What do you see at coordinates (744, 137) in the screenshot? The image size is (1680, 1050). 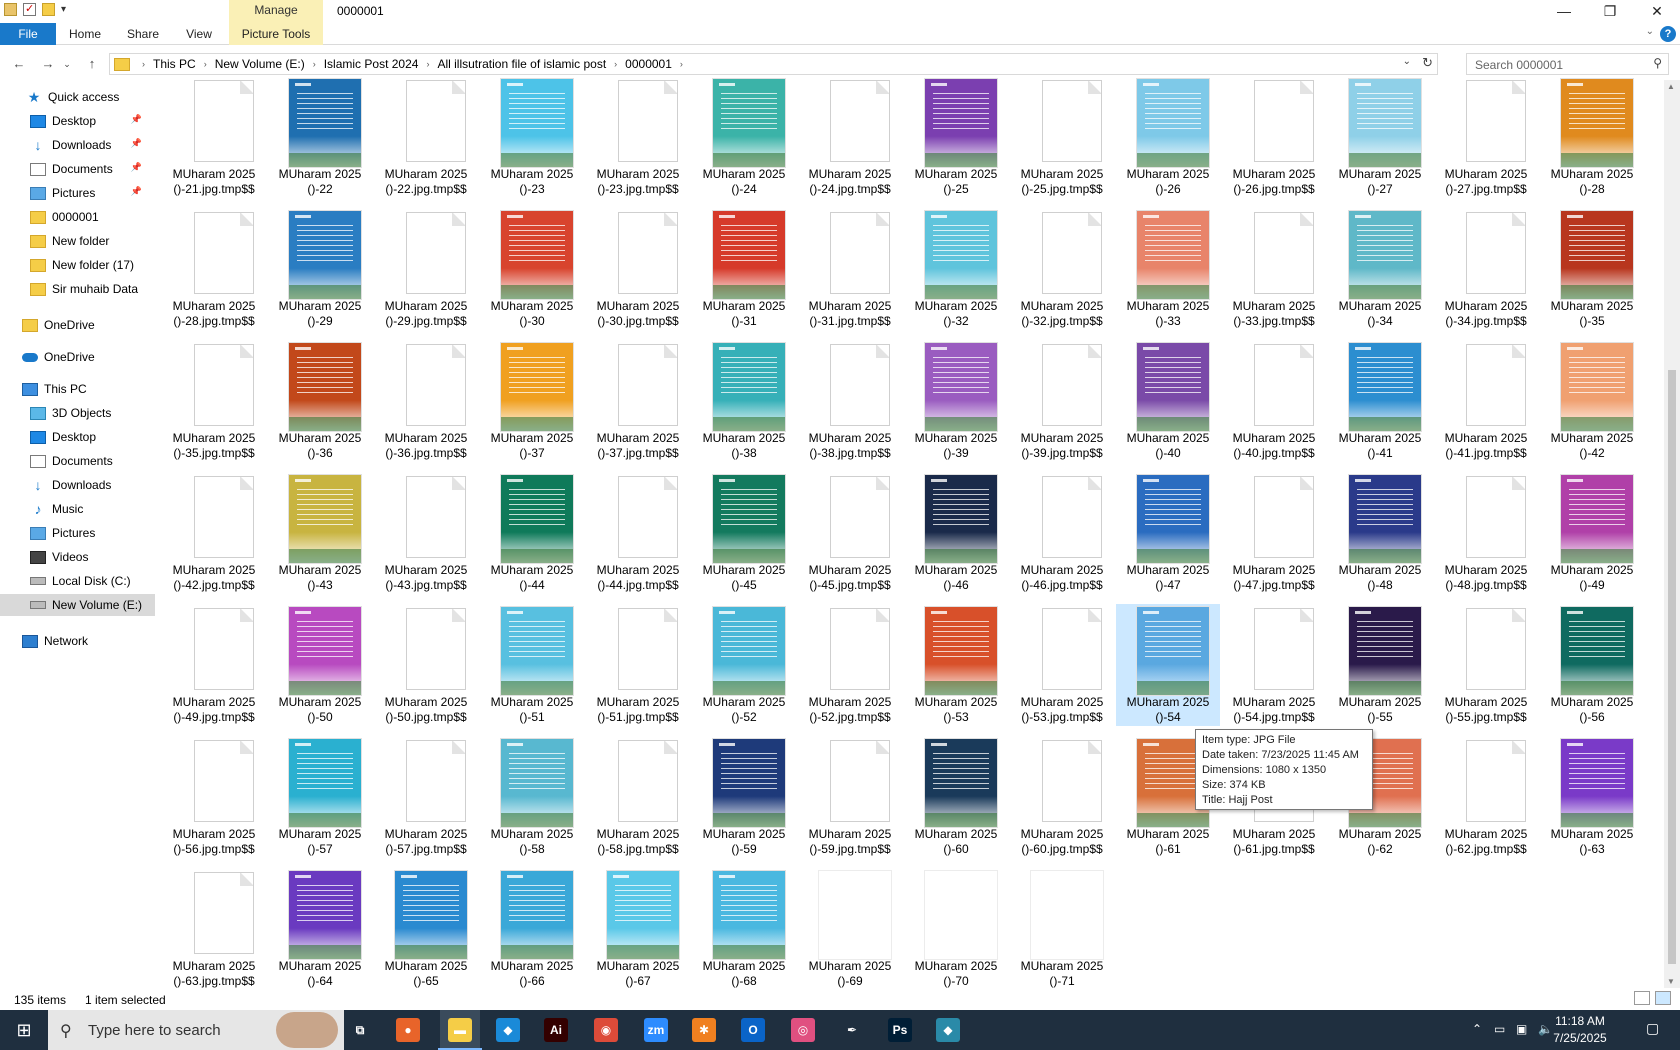 I see `image-file-item: MUharam 2025 ()-24` at bounding box center [744, 137].